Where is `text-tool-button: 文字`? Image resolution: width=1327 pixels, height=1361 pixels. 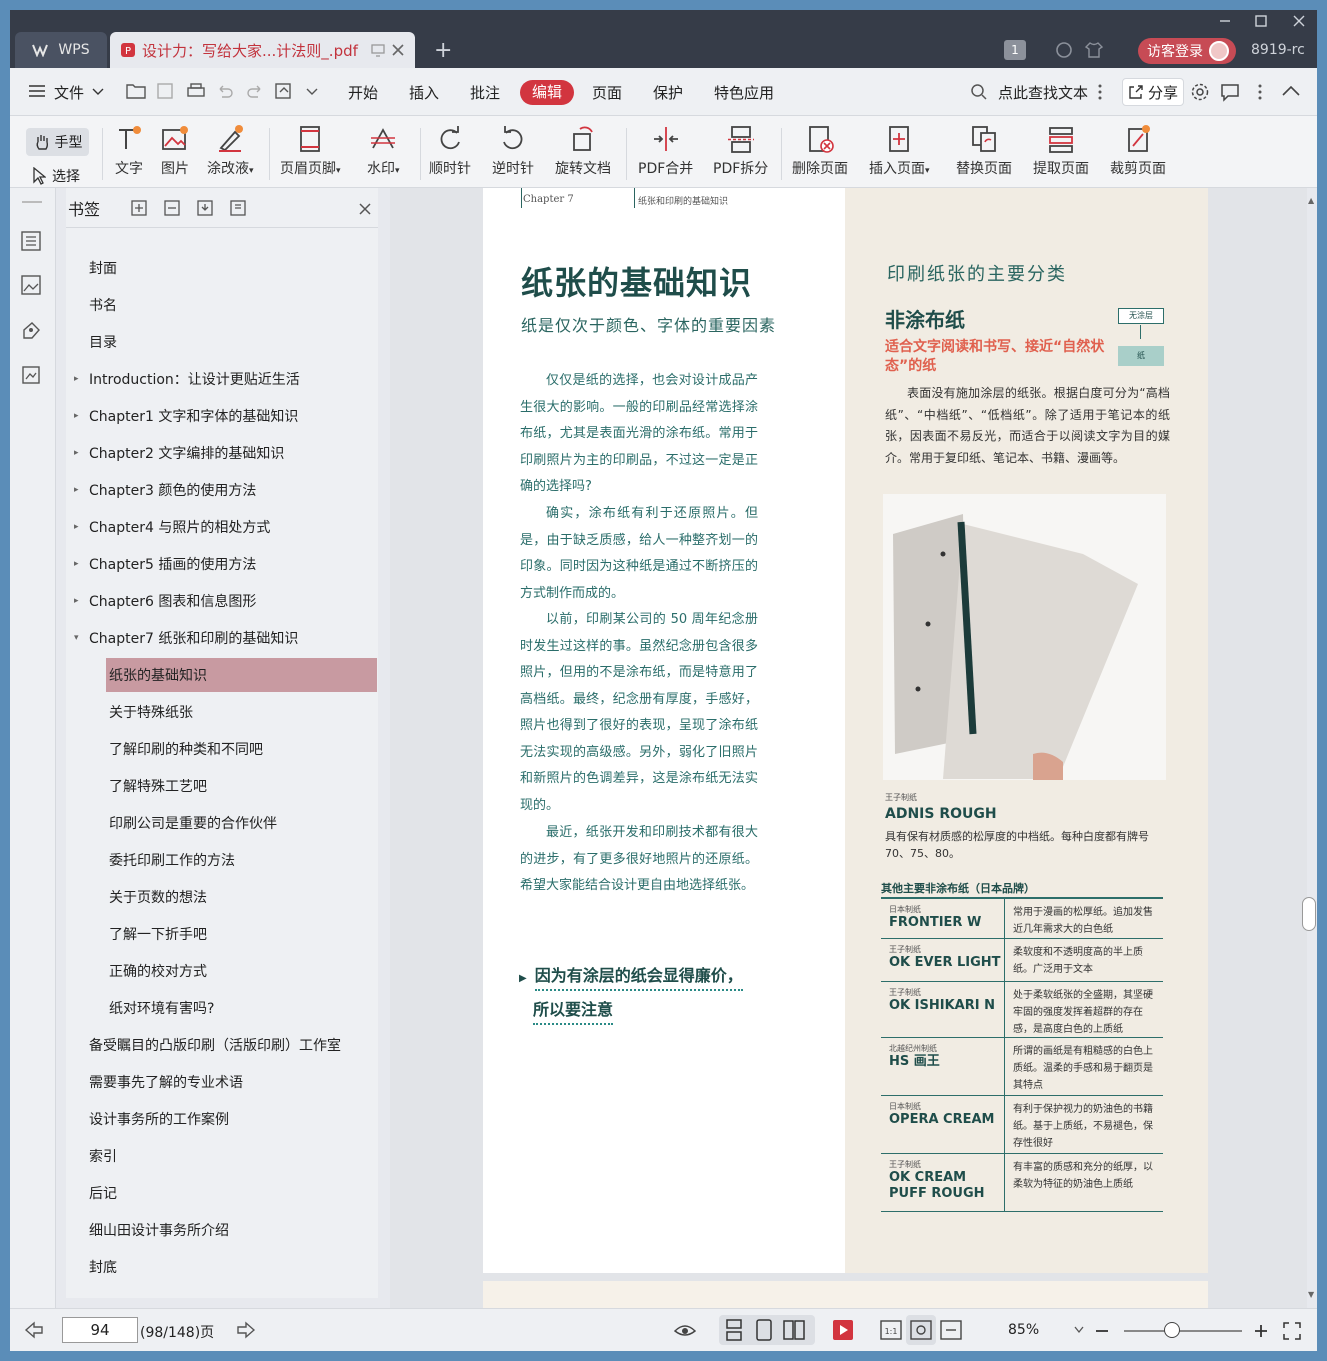 text-tool-button: 文字 is located at coordinates (129, 151).